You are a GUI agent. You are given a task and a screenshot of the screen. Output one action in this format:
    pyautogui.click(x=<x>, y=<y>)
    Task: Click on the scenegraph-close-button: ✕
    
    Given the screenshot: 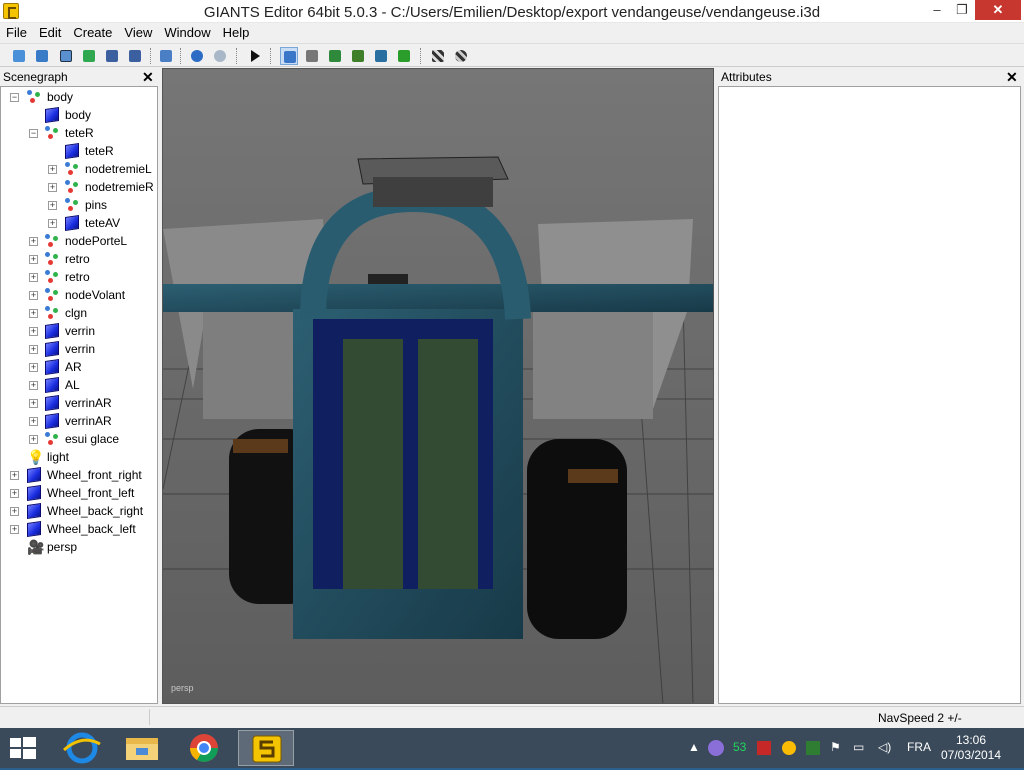 What is the action you would take?
    pyautogui.click(x=148, y=77)
    